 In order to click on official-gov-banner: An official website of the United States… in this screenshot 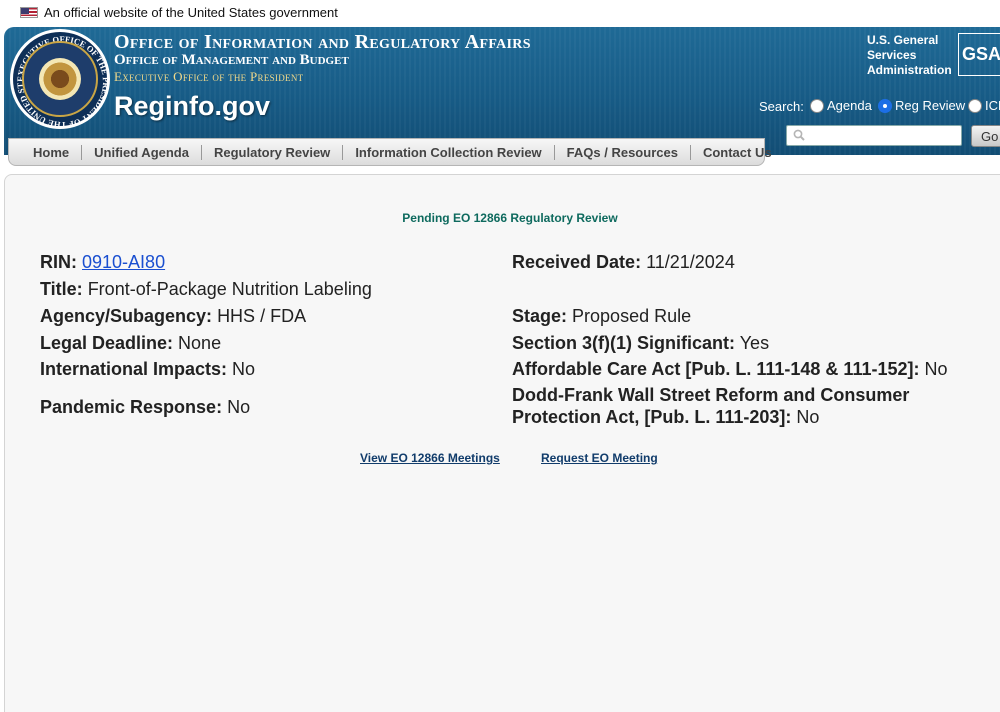, I will do `click(500, 12)`.